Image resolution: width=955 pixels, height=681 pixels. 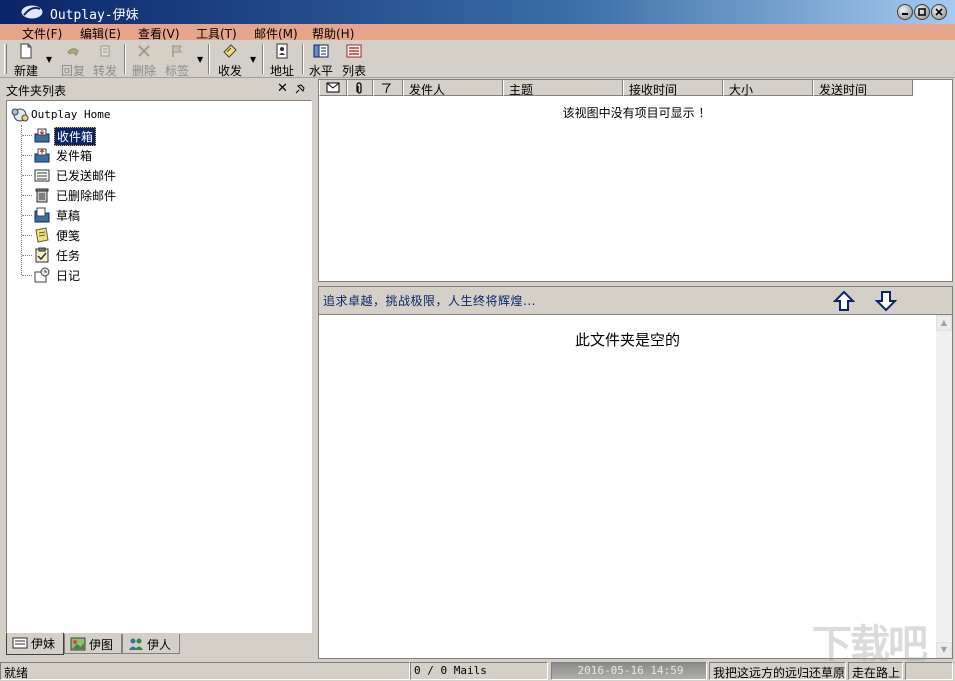 What do you see at coordinates (229, 71) in the screenshot?
I see `send-receive-label: 收发` at bounding box center [229, 71].